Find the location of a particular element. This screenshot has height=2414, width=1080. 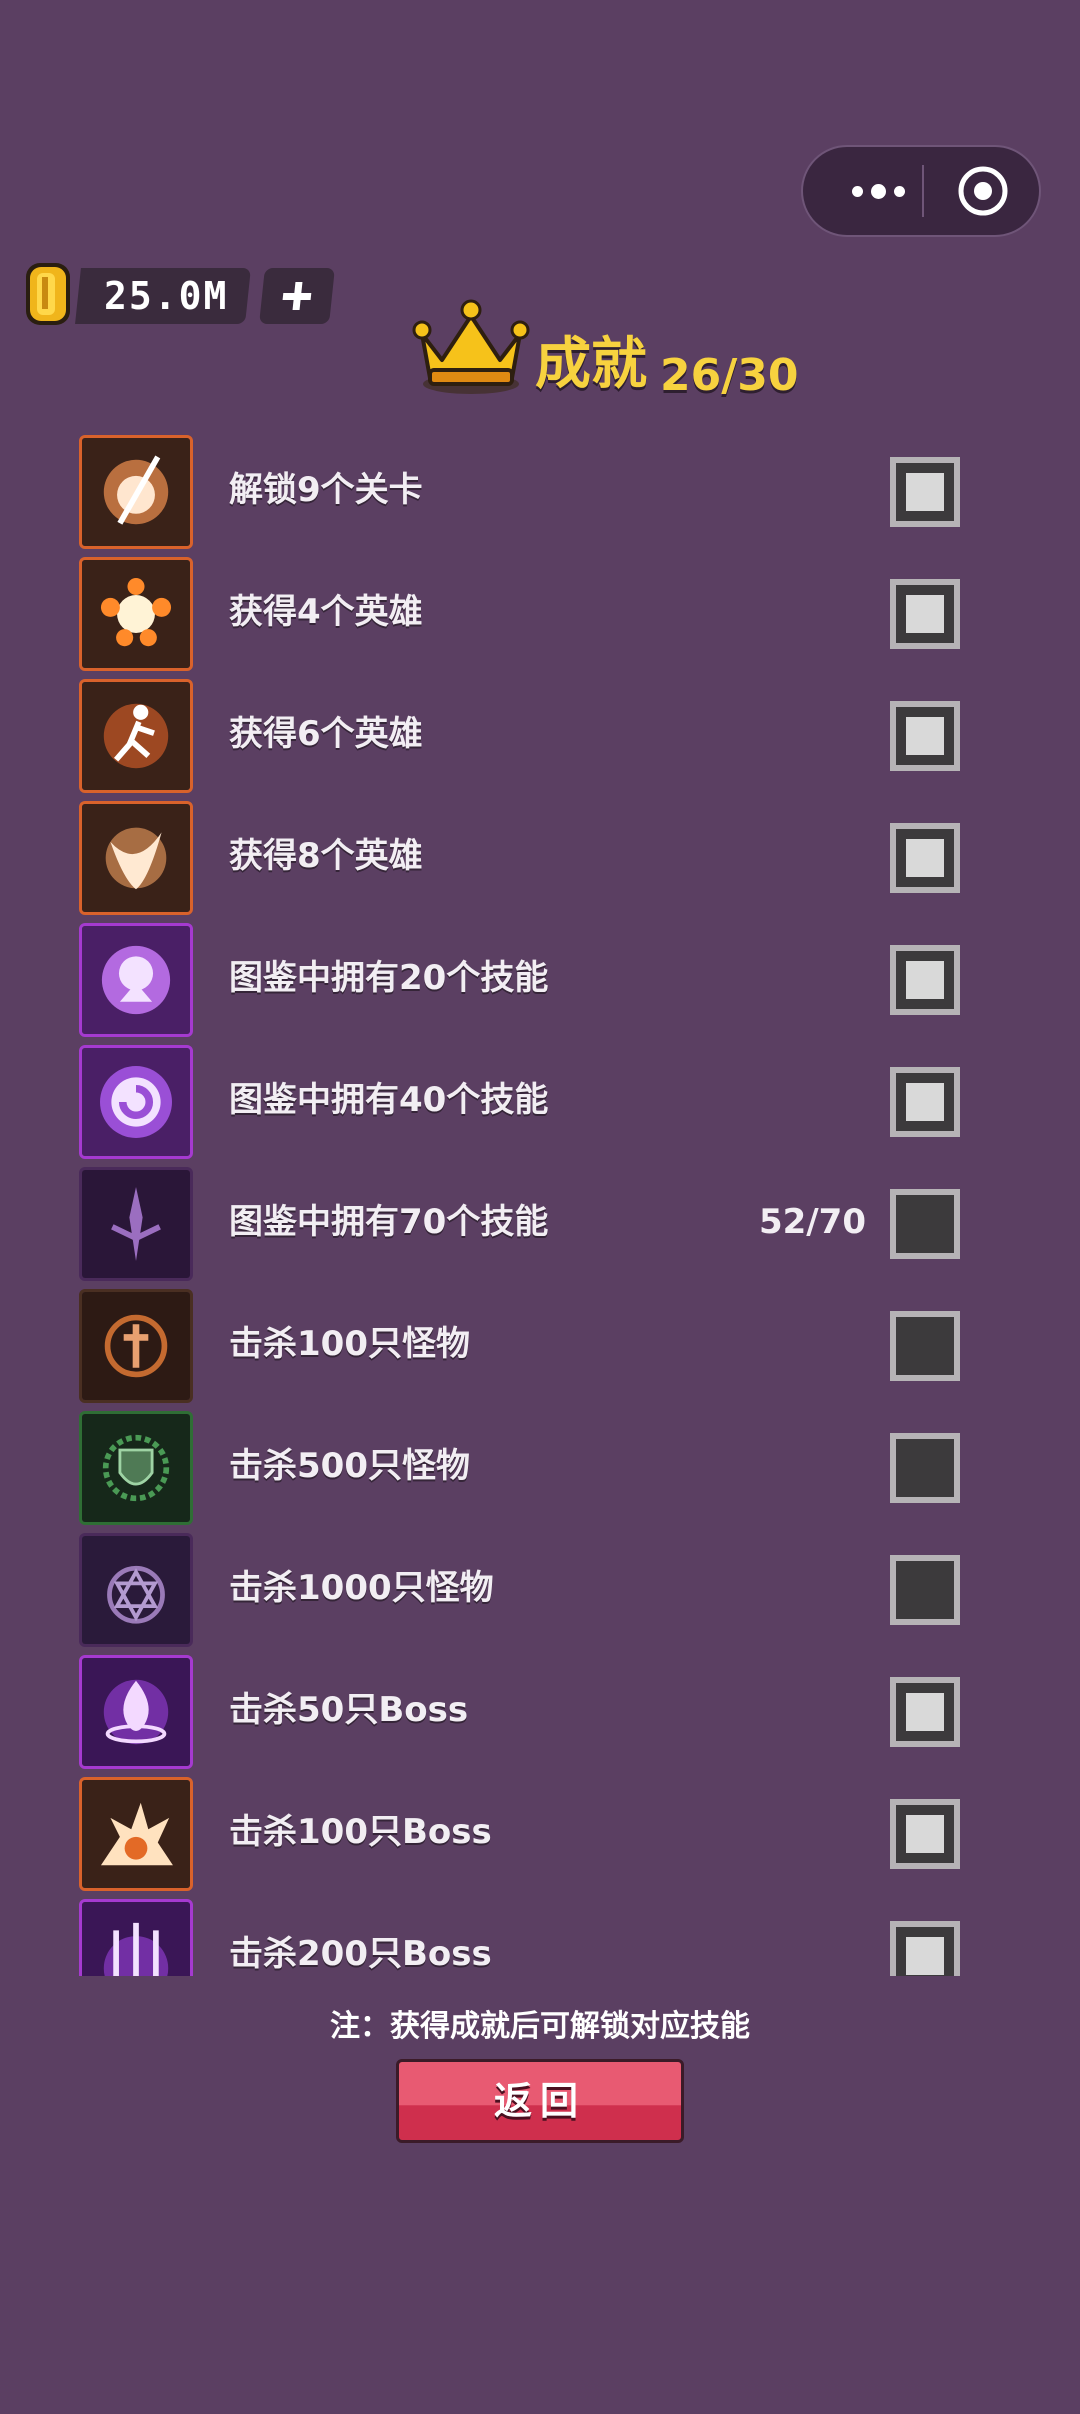

gold-coin-icon is located at coordinates (48, 294).